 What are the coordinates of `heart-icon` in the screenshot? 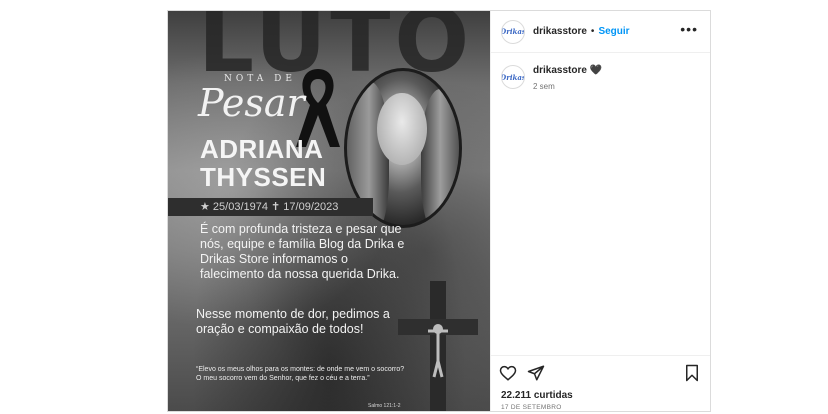 It's located at (508, 373).